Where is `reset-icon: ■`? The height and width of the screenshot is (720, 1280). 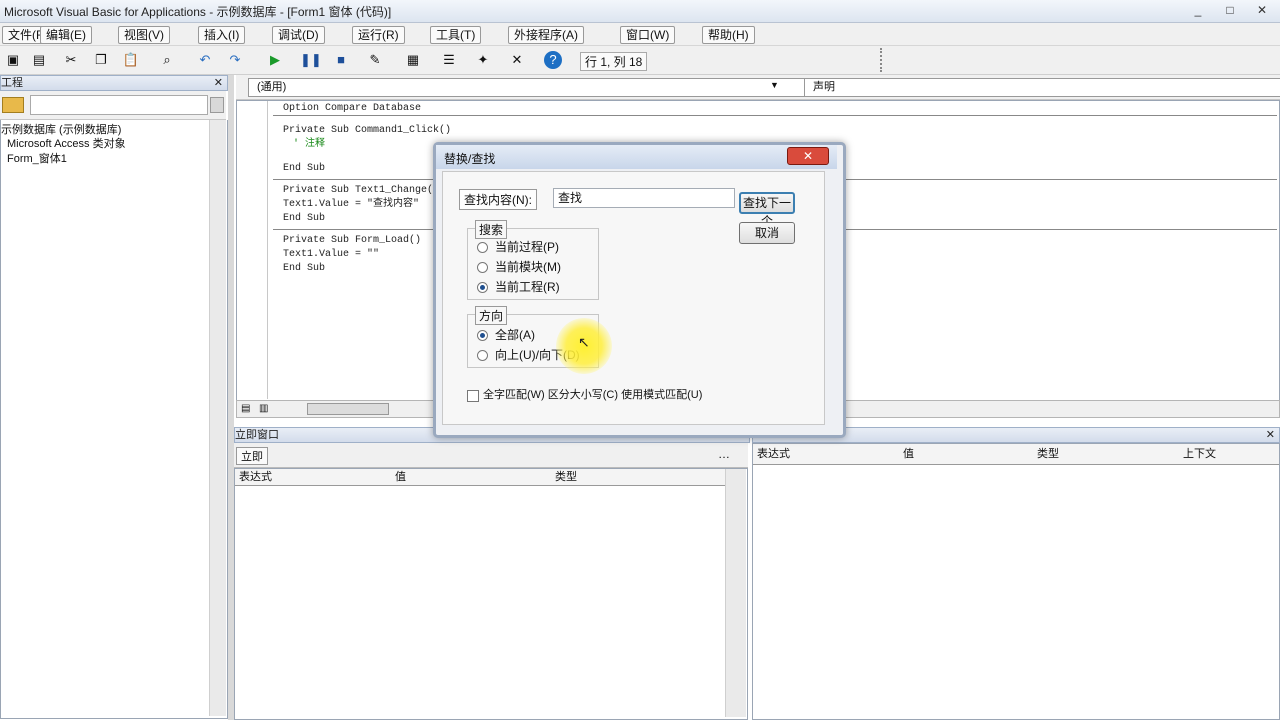
reset-icon: ■ is located at coordinates (341, 60).